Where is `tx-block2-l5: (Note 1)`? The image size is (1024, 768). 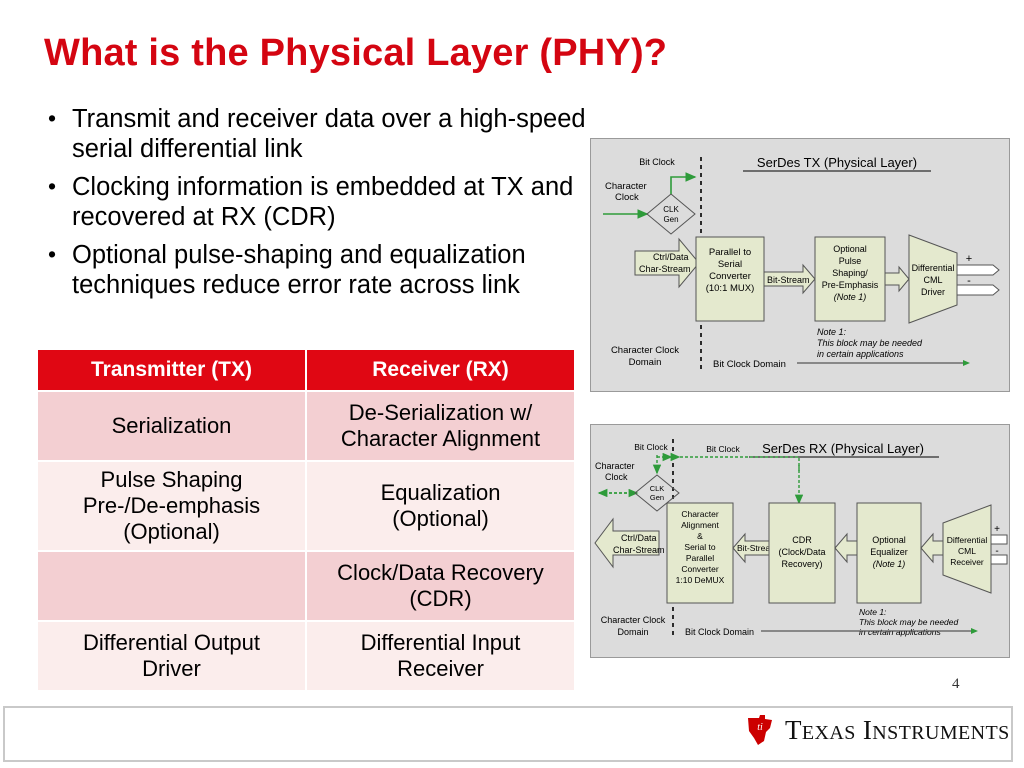
tx-block2-l5: (Note 1) is located at coordinates (850, 297).